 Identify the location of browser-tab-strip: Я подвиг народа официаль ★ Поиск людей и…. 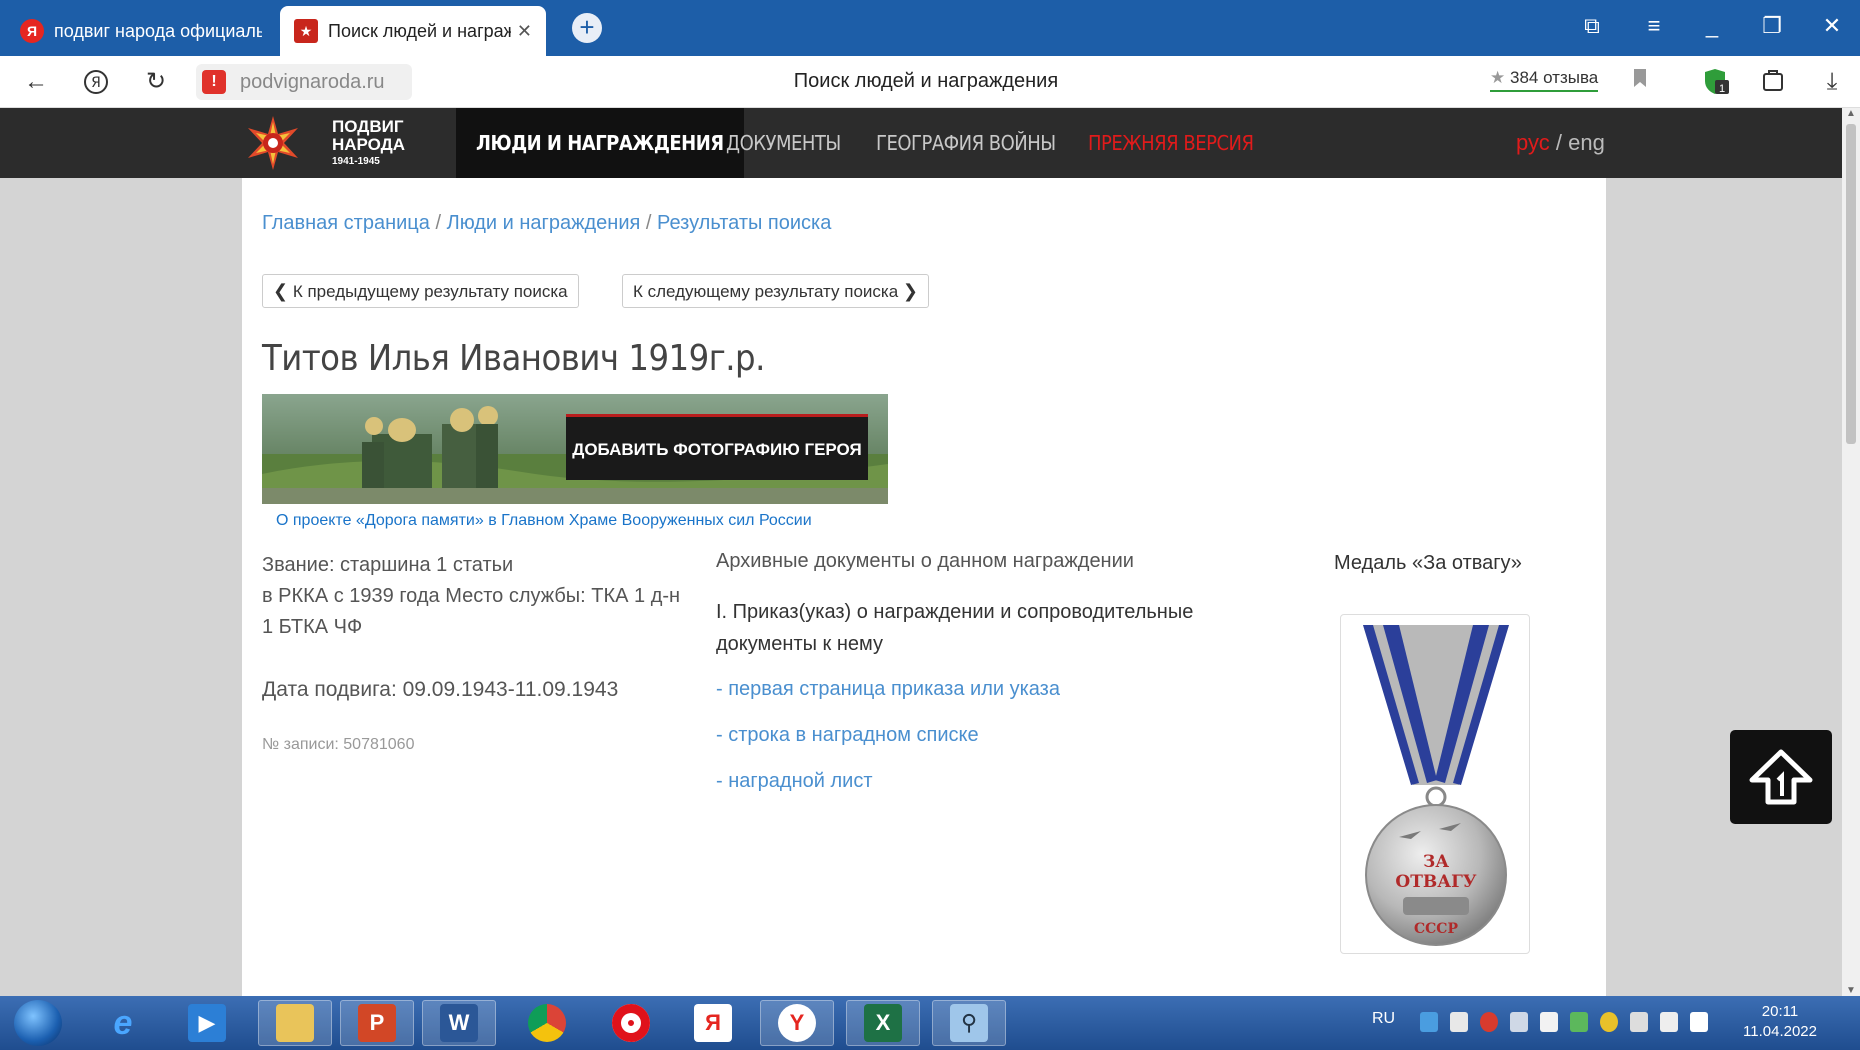
(930, 28).